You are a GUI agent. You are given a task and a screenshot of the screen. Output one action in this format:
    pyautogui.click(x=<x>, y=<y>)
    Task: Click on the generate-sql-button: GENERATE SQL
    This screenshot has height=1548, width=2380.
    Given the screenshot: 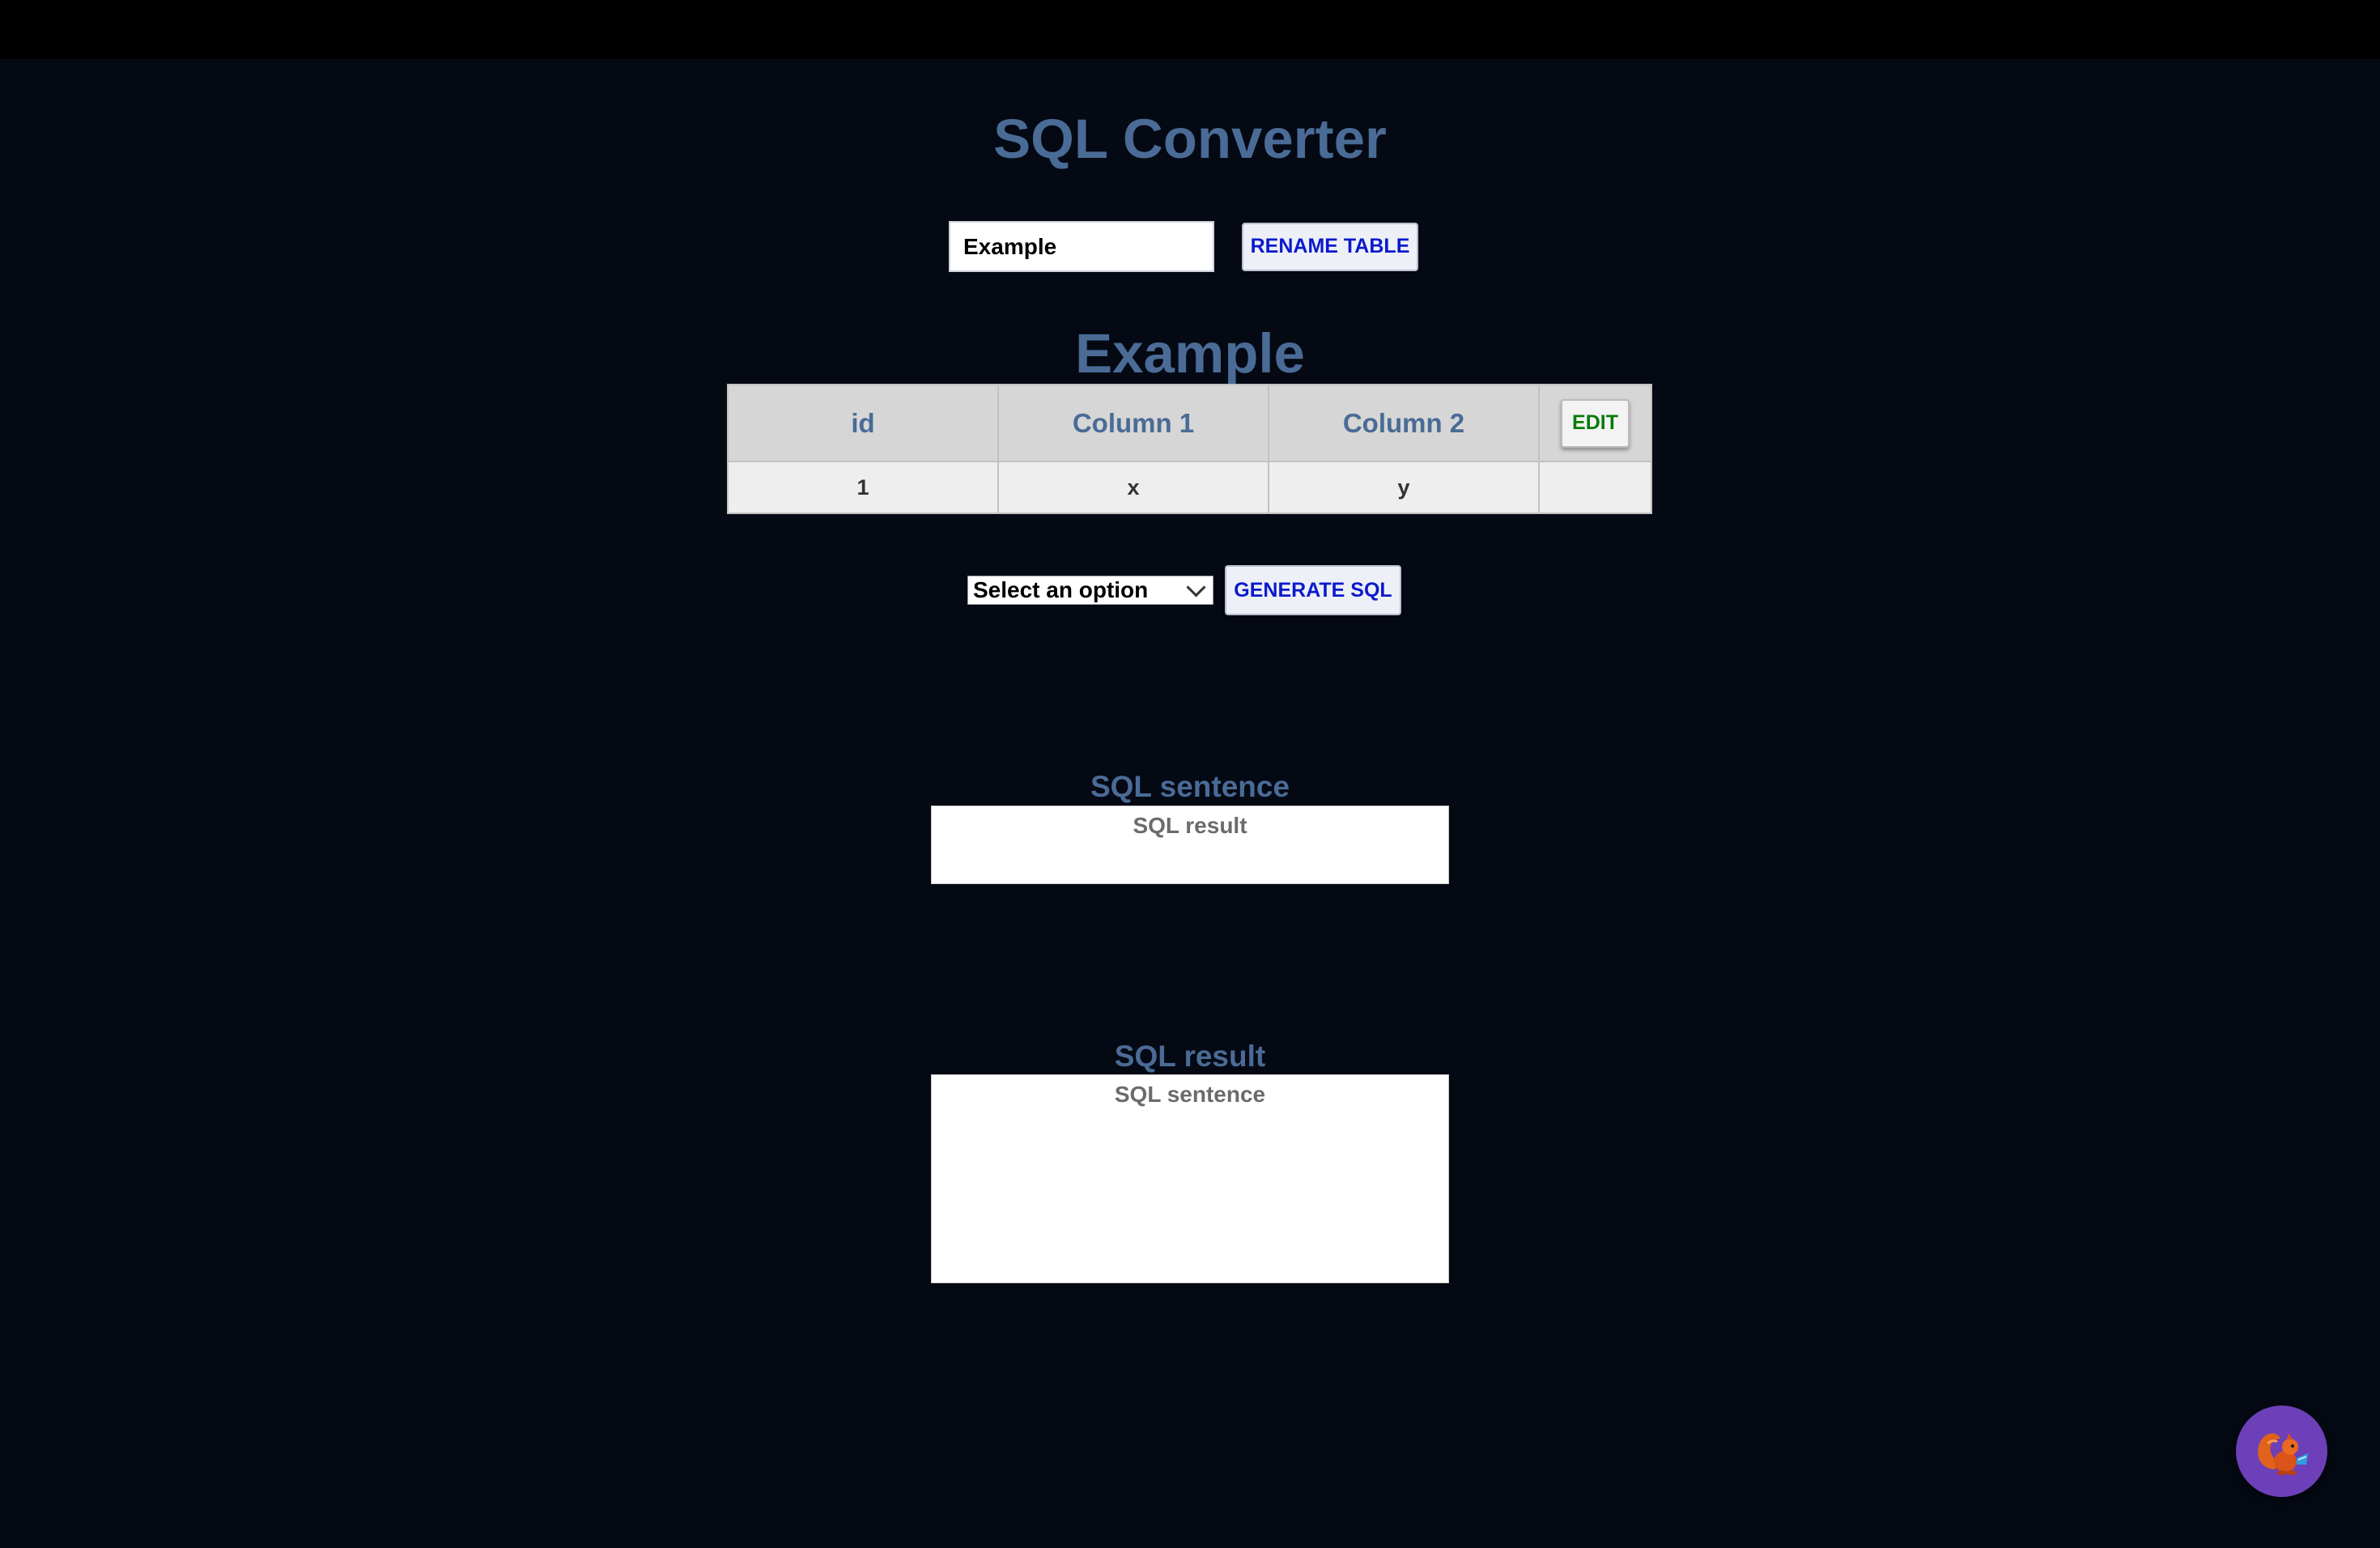 What is the action you would take?
    pyautogui.click(x=1313, y=590)
    